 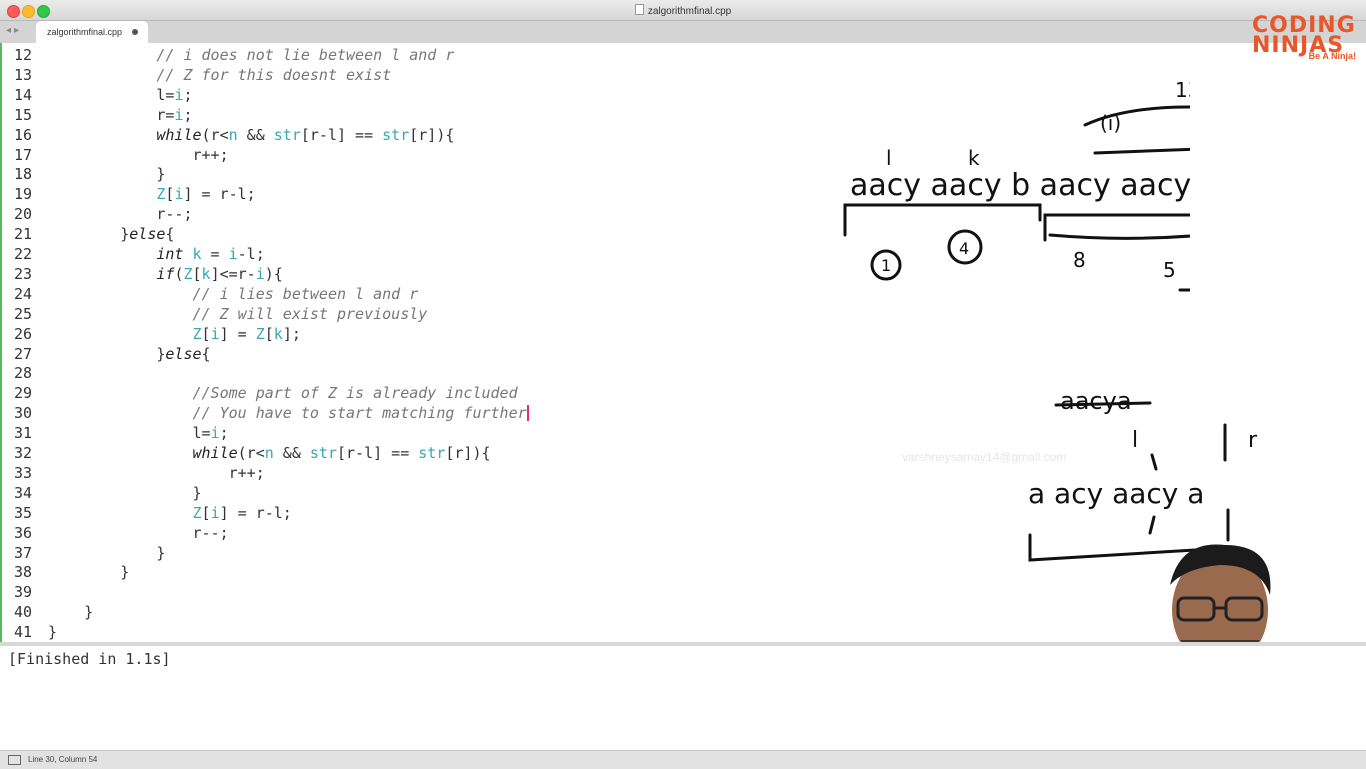 I want to click on code-line: 18 }, so click(x=82, y=175).